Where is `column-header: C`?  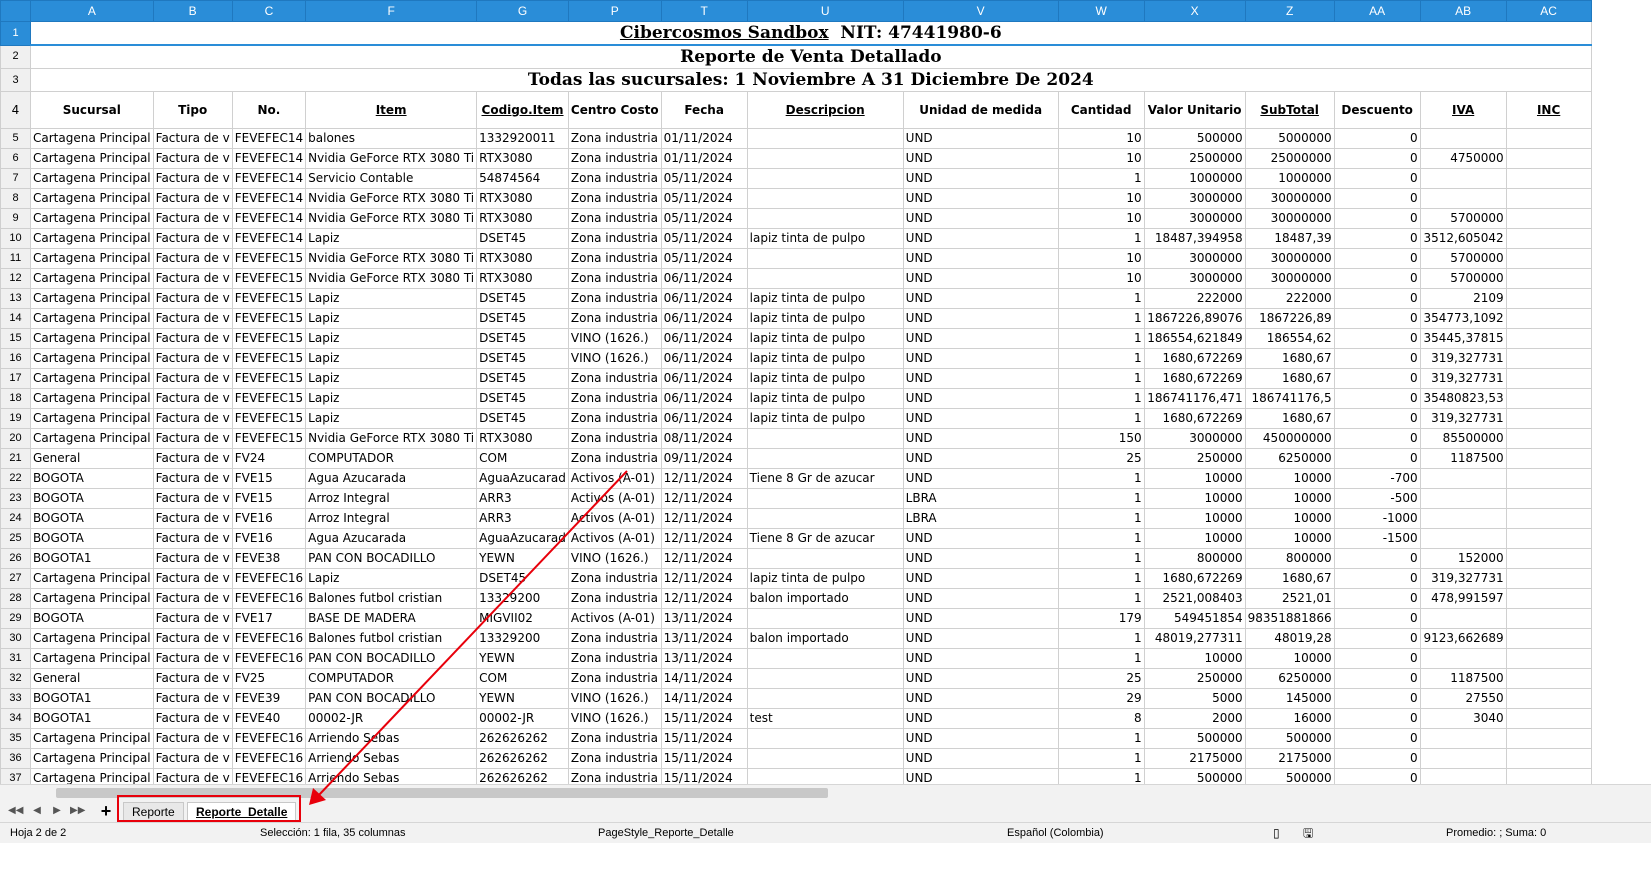 column-header: C is located at coordinates (269, 11).